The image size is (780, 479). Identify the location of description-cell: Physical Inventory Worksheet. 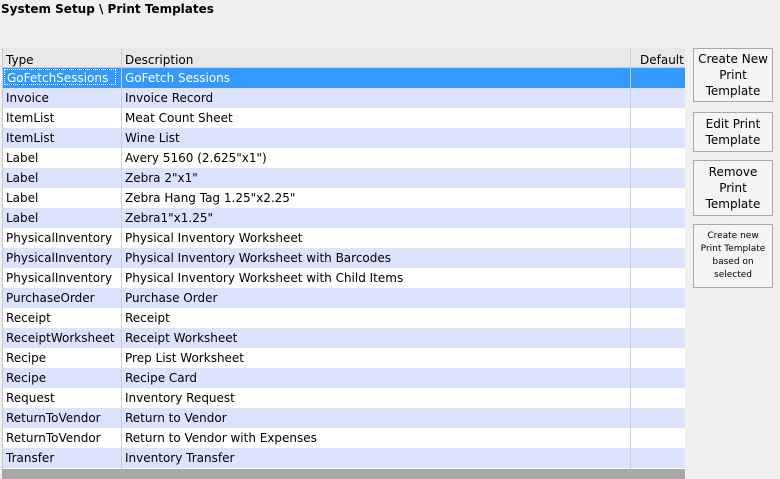
(377, 238).